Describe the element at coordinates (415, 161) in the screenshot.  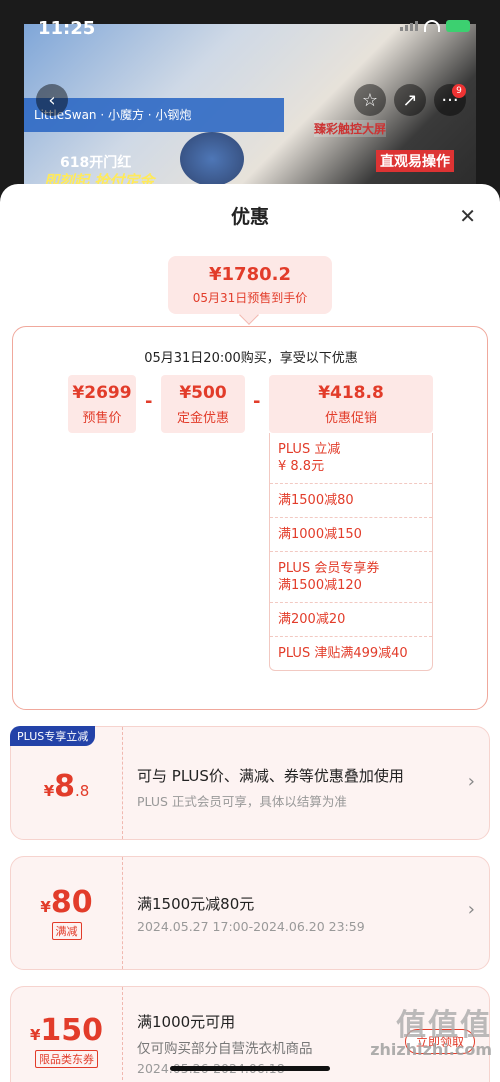
I see `feature-line-2: 直观易操作` at that location.